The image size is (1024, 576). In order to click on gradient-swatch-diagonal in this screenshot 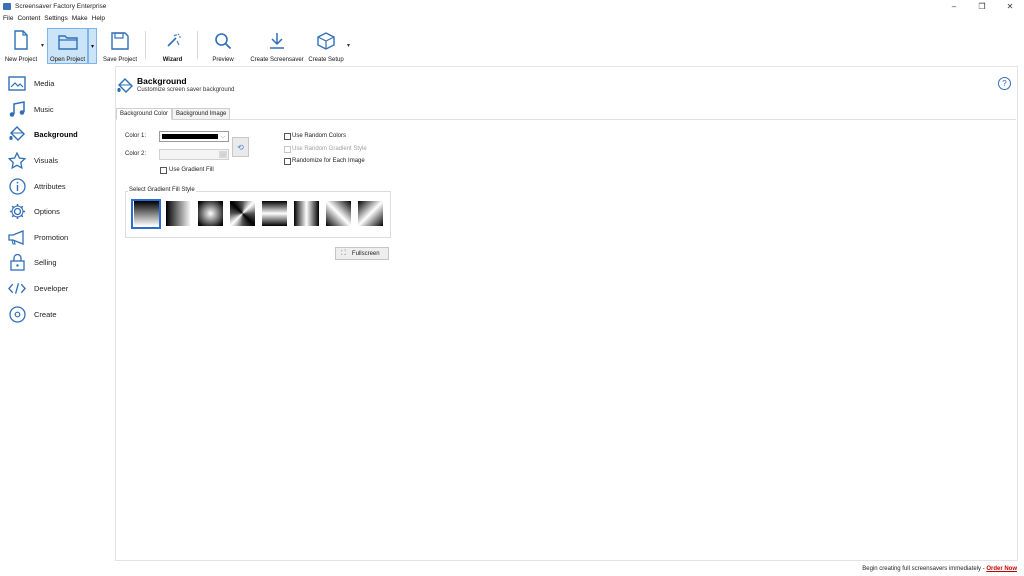, I will do `click(370, 213)`.